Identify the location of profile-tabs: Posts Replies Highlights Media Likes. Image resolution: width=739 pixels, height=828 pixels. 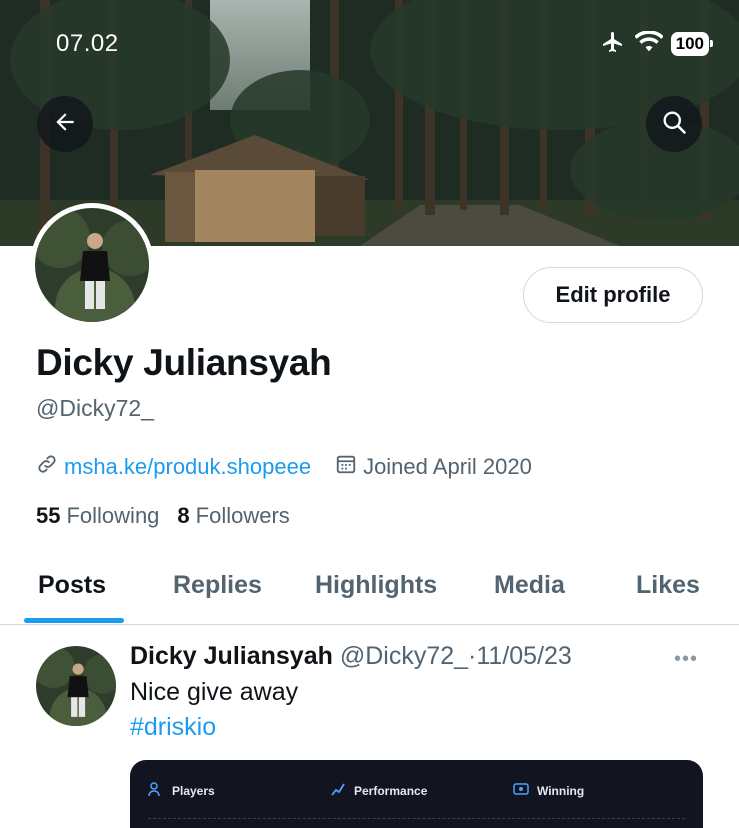
(369, 590).